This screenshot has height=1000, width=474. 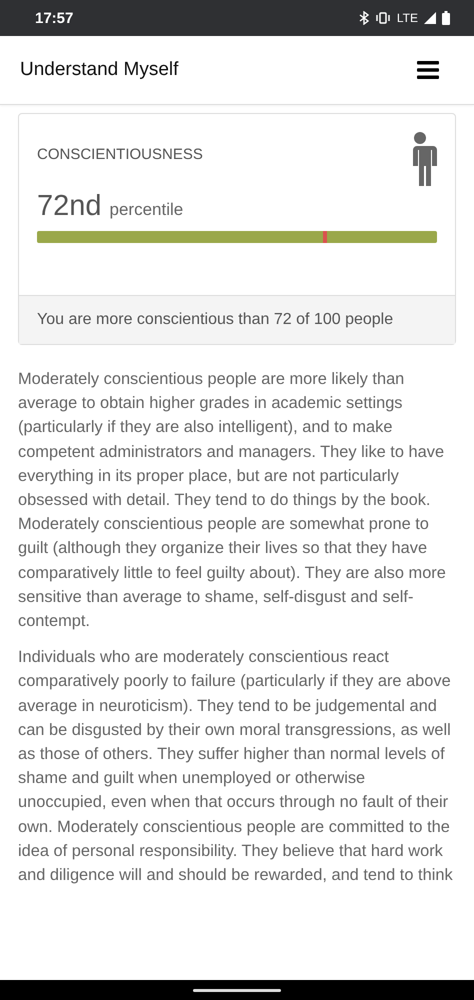 What do you see at coordinates (99, 70) in the screenshot?
I see `app-title: Understand Myself` at bounding box center [99, 70].